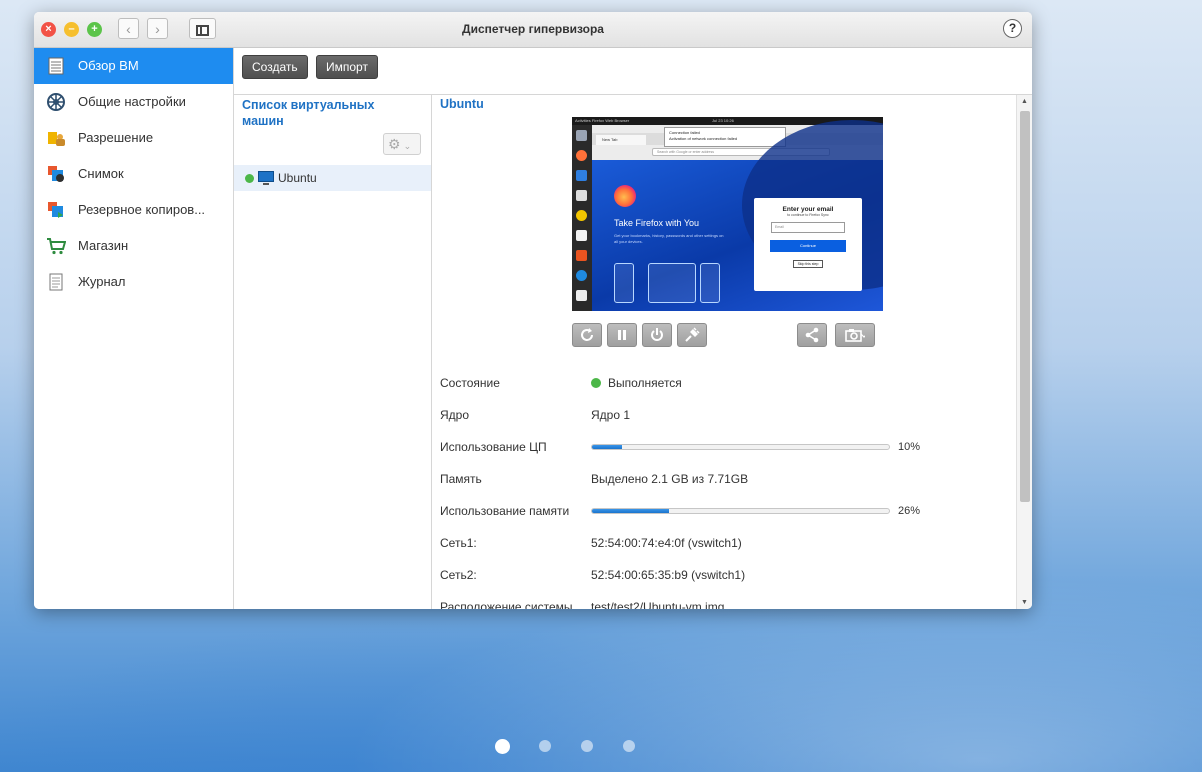  I want to click on cpu-usage-percent: 10%, so click(909, 447).